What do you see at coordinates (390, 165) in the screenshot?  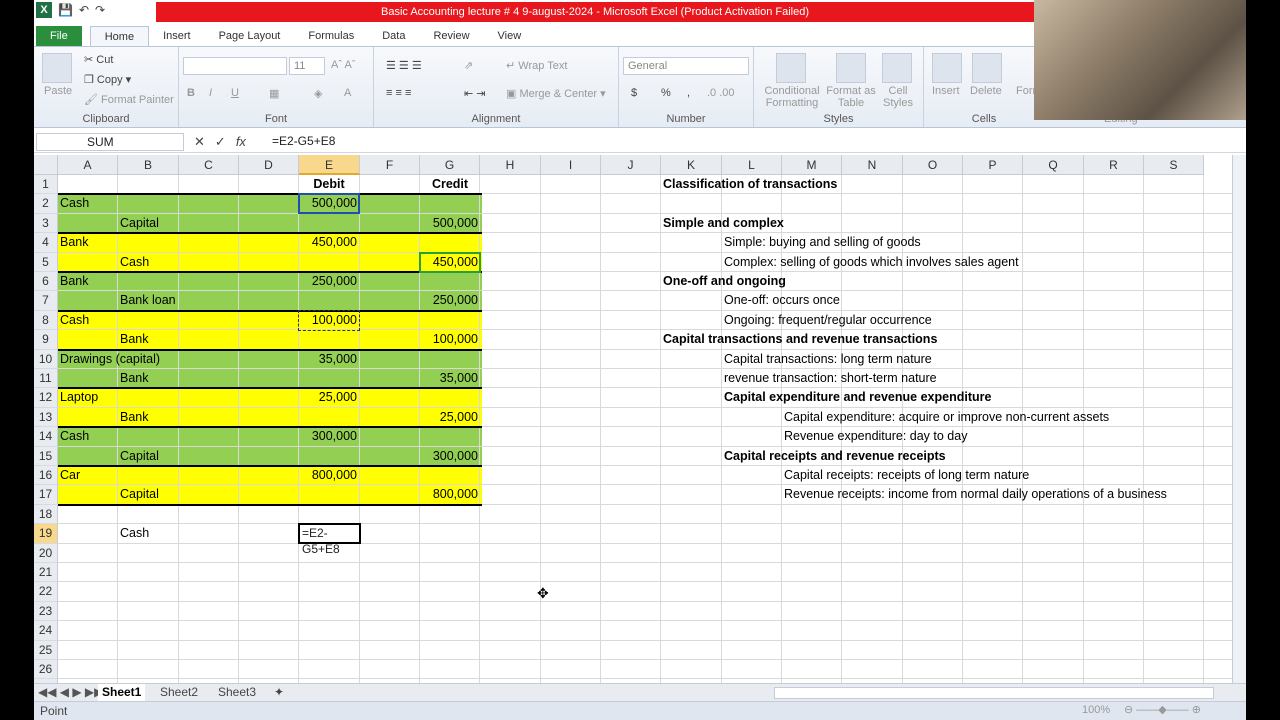 I see `column-header-f: F` at bounding box center [390, 165].